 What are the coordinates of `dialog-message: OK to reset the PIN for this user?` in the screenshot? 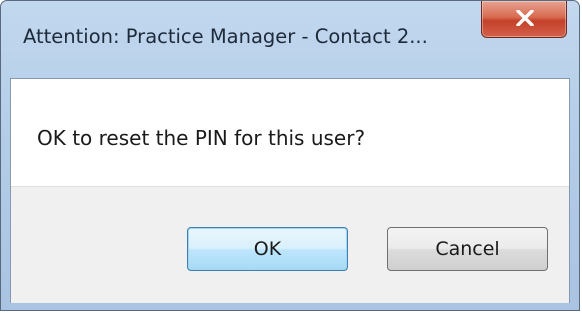 It's located at (201, 138).